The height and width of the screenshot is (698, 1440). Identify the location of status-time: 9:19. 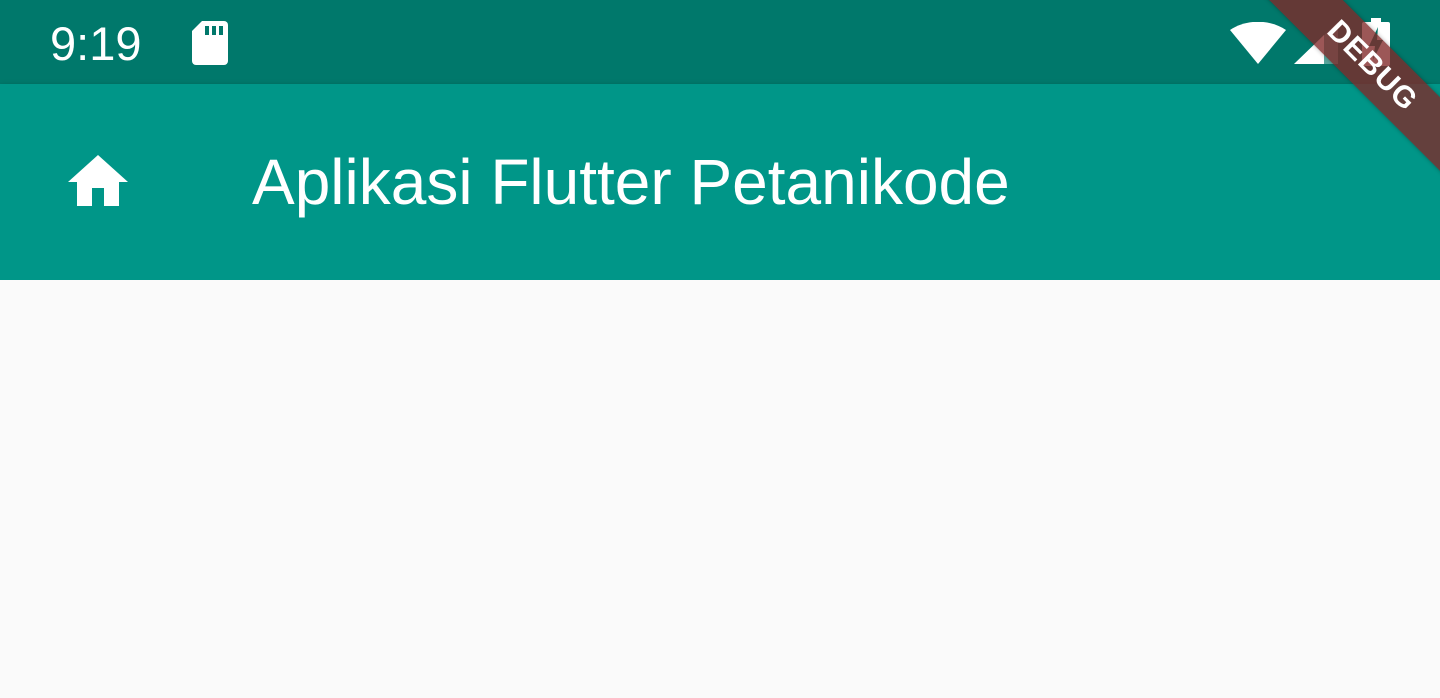
(96, 43).